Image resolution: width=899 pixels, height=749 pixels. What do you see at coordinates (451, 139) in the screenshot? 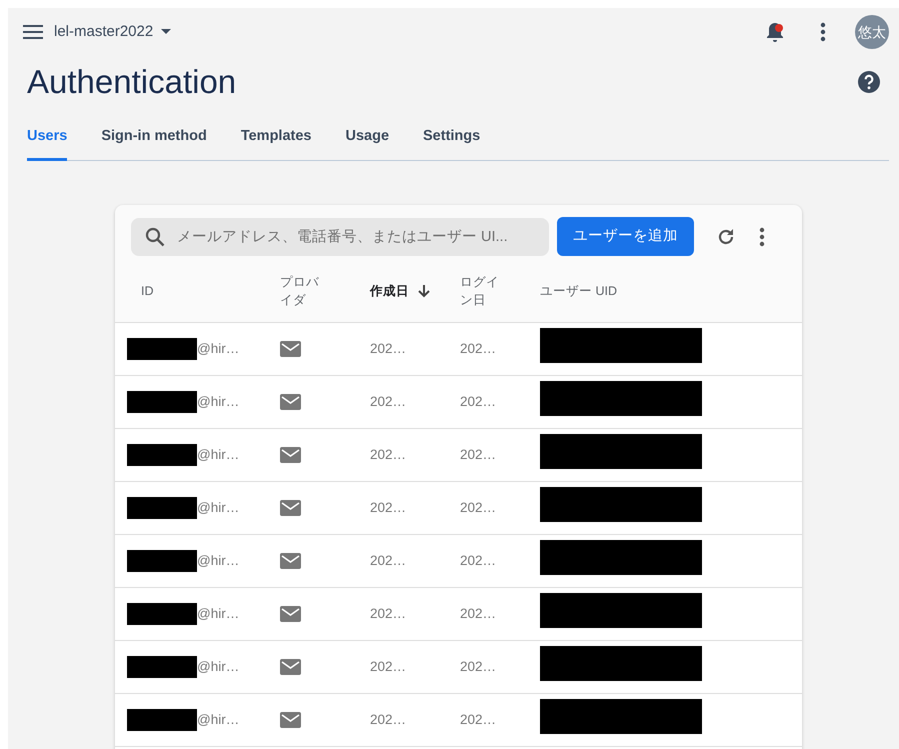
I see `tab: Settings` at bounding box center [451, 139].